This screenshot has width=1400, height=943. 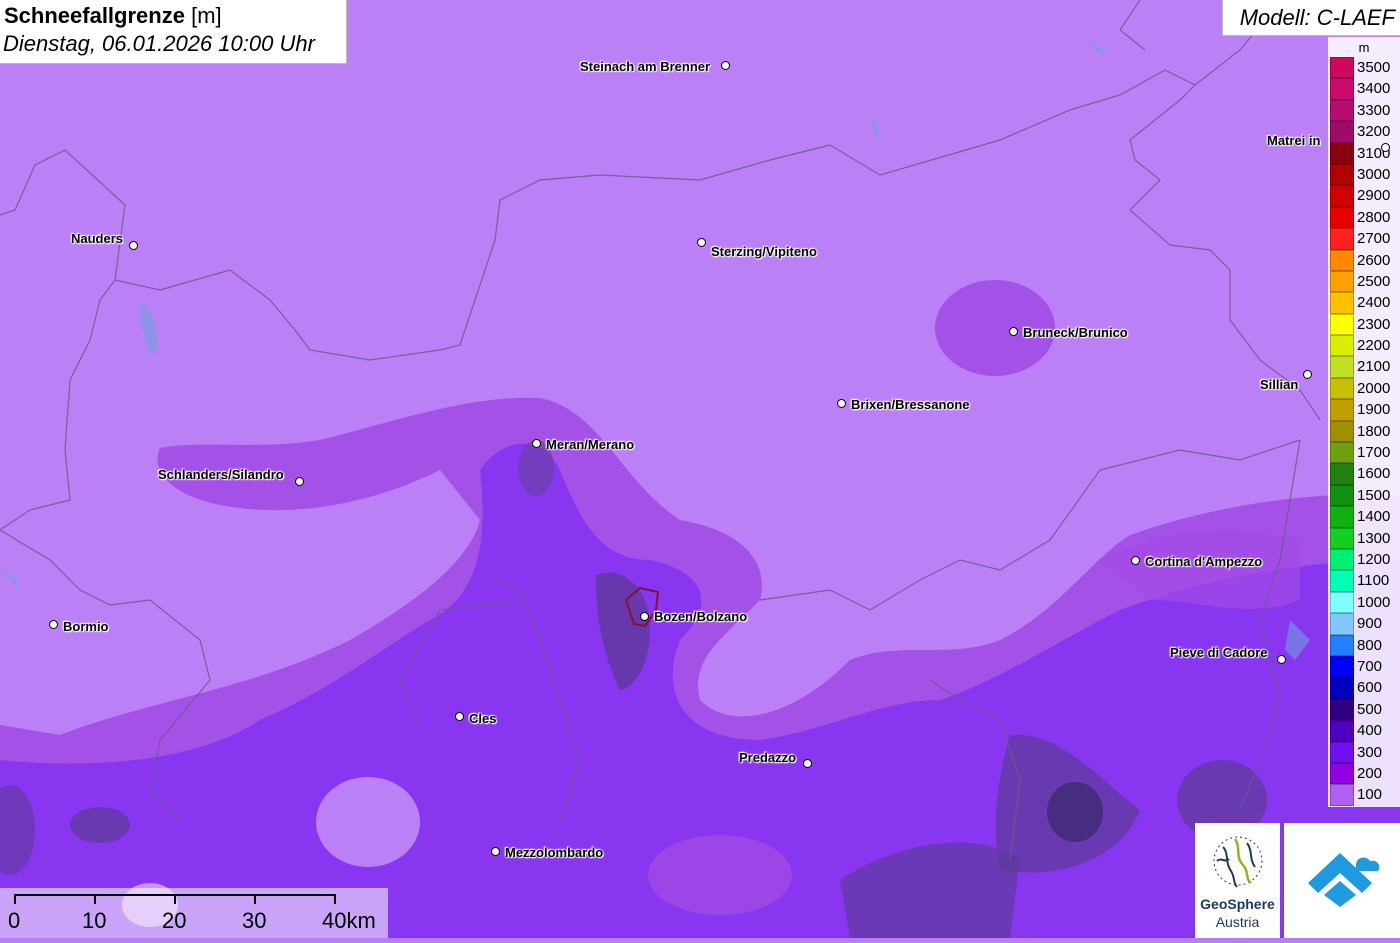 What do you see at coordinates (206, 15) in the screenshot?
I see `map-title-unit: [m]` at bounding box center [206, 15].